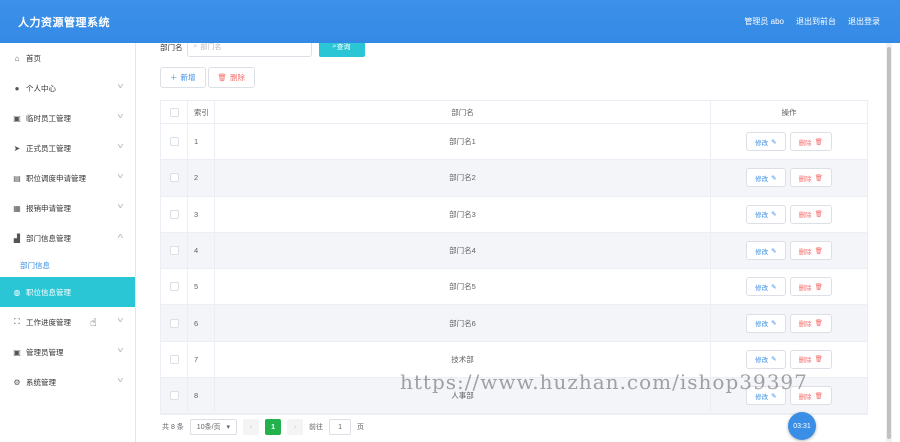 The image size is (900, 442). What do you see at coordinates (41, 88) in the screenshot?
I see `sidebar-item-label: 个人中心` at bounding box center [41, 88].